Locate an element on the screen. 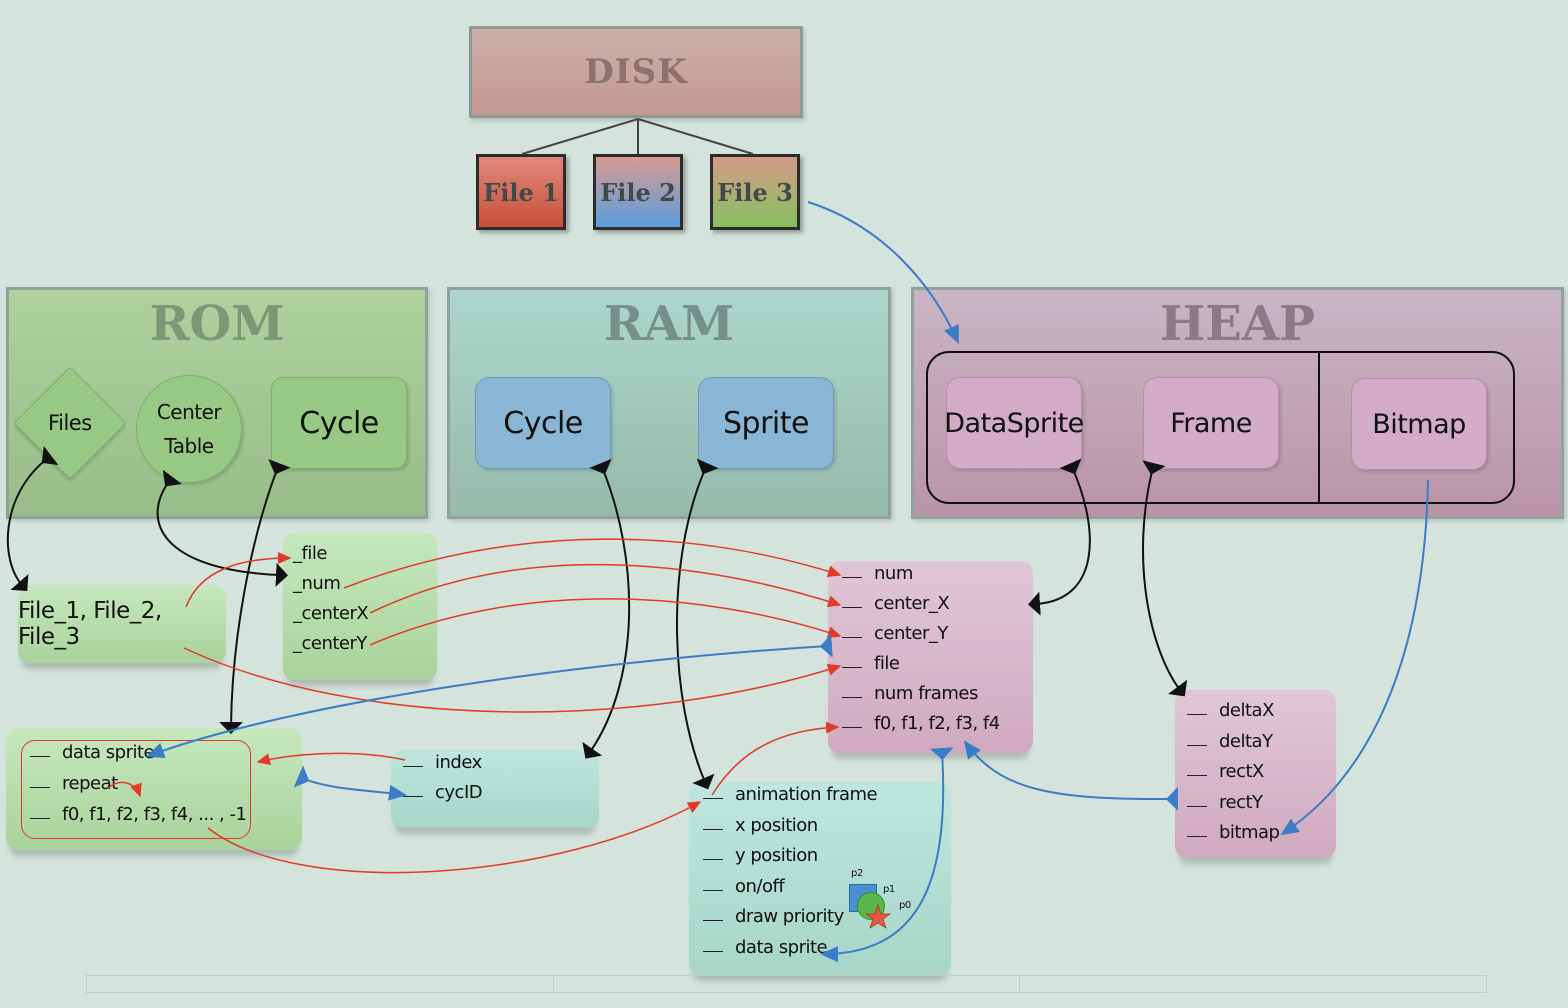  disk-box: DISK is located at coordinates (636, 72).